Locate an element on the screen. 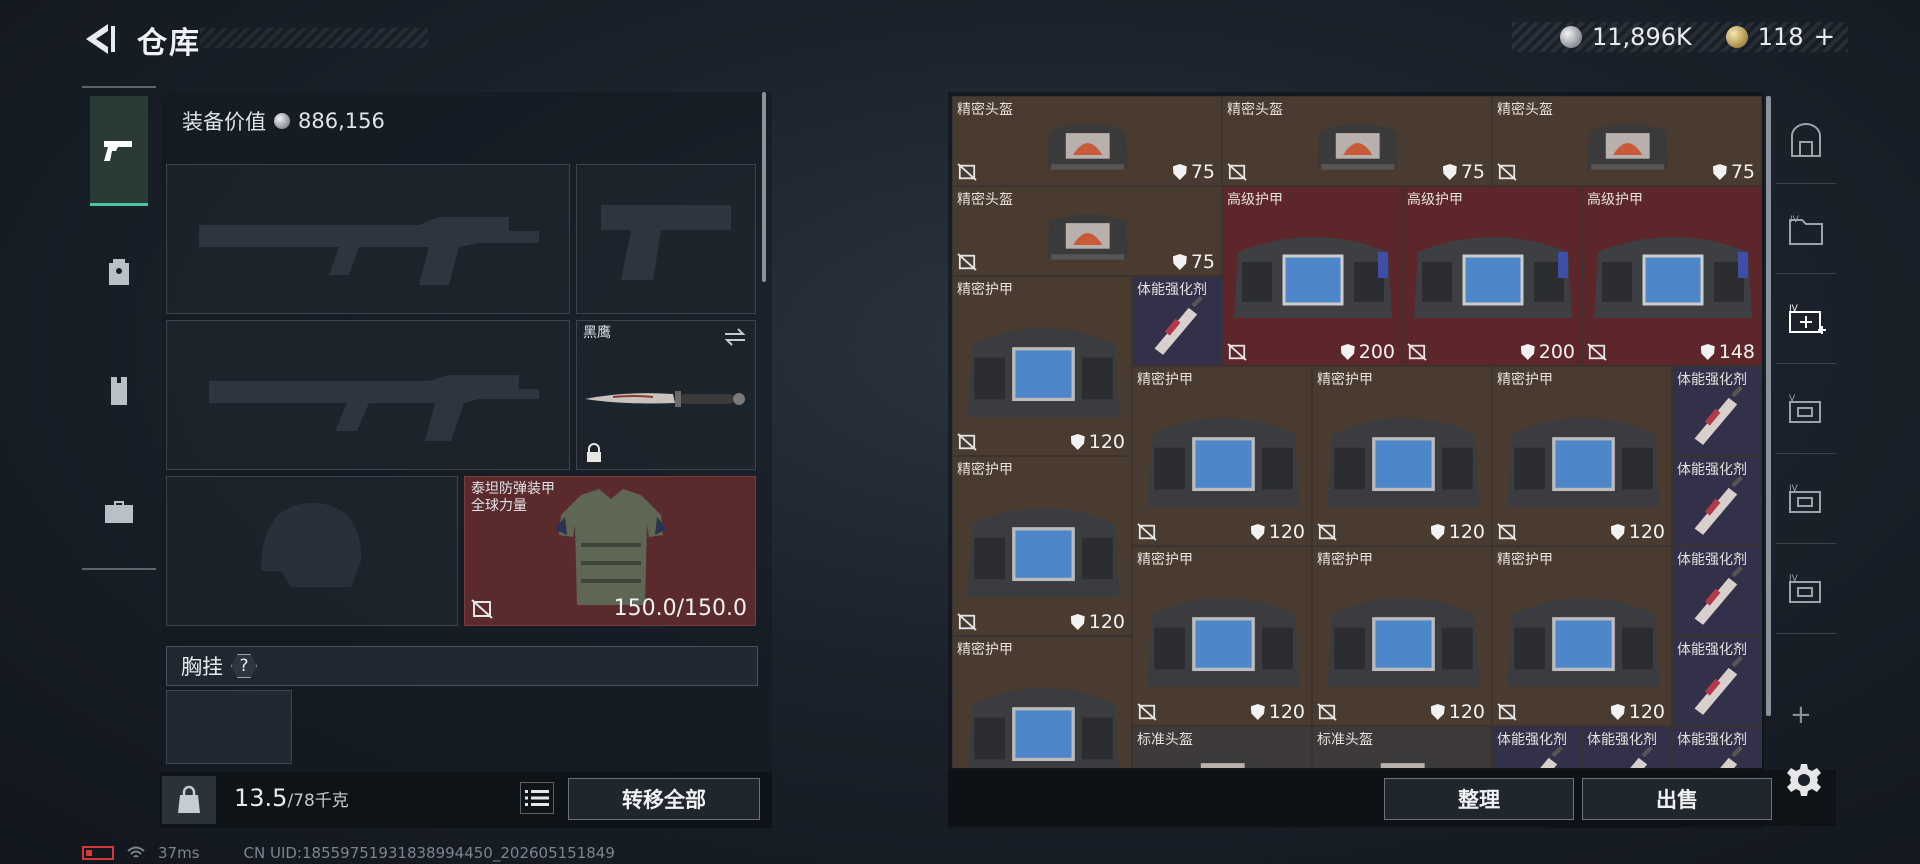 The image size is (1920, 864). chest-rig-slot is located at coordinates (229, 727).